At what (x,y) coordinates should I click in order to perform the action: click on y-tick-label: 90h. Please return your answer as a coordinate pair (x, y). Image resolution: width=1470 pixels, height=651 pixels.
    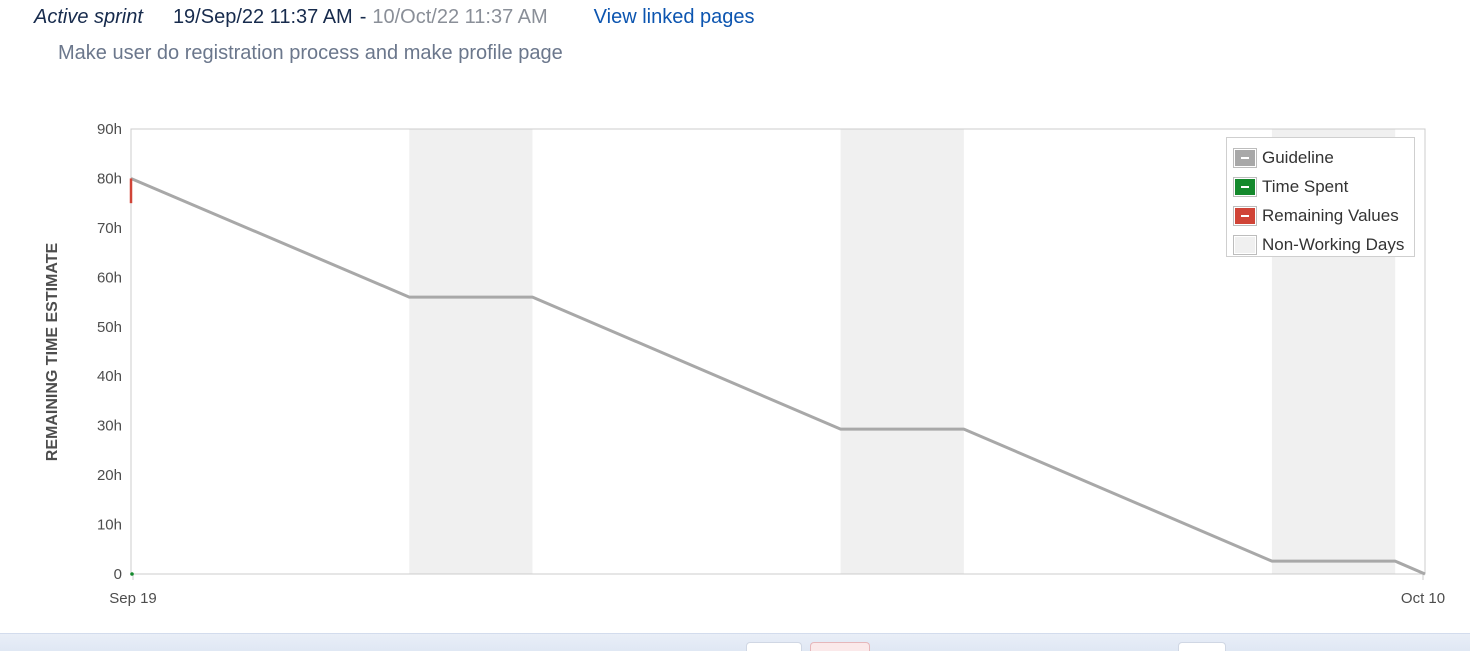
    Looking at the image, I should click on (109, 129).